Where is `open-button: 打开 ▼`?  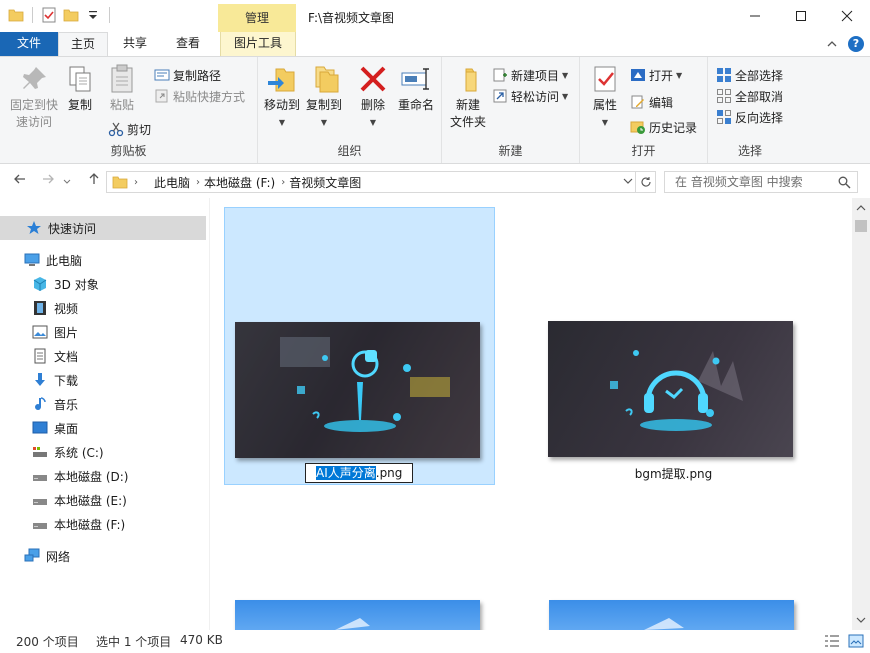 open-button: 打开 ▼ is located at coordinates (656, 75).